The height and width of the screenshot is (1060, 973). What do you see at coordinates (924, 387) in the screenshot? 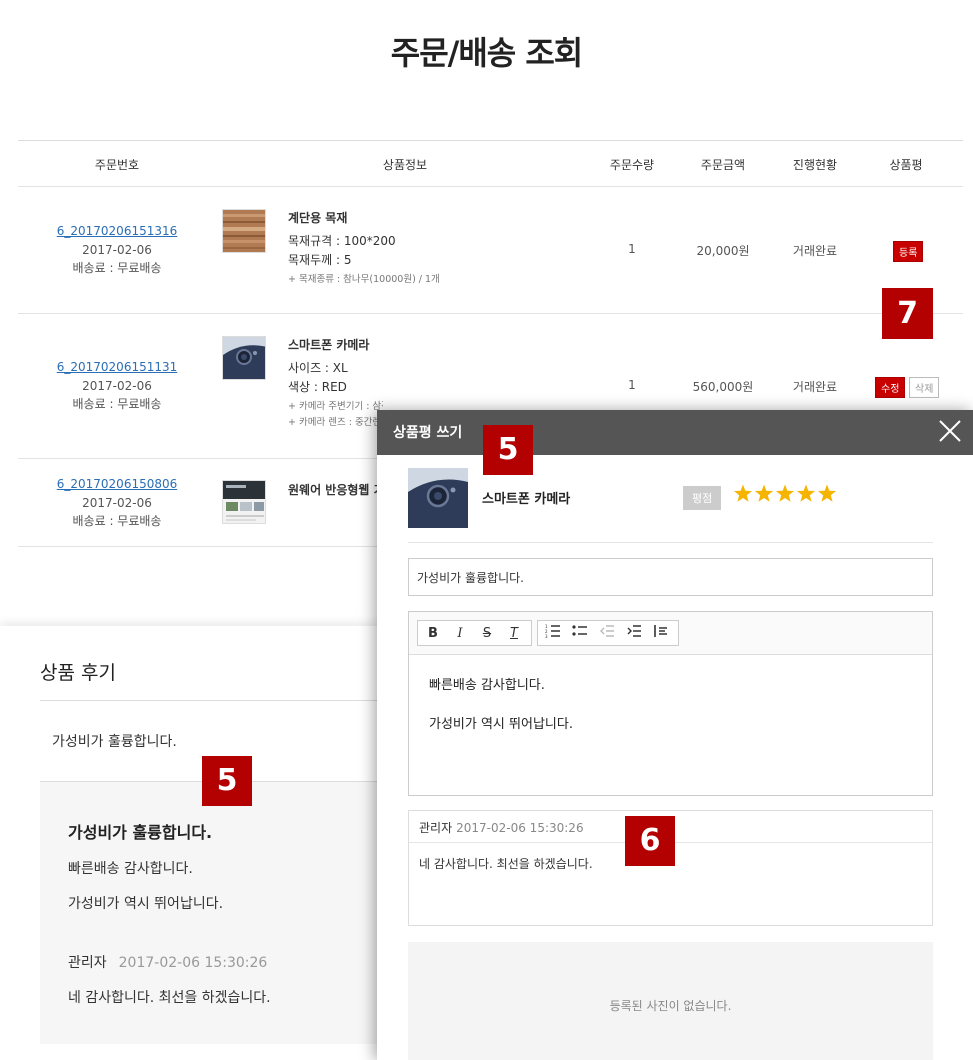
I see `review-delete-button: 삭제` at bounding box center [924, 387].